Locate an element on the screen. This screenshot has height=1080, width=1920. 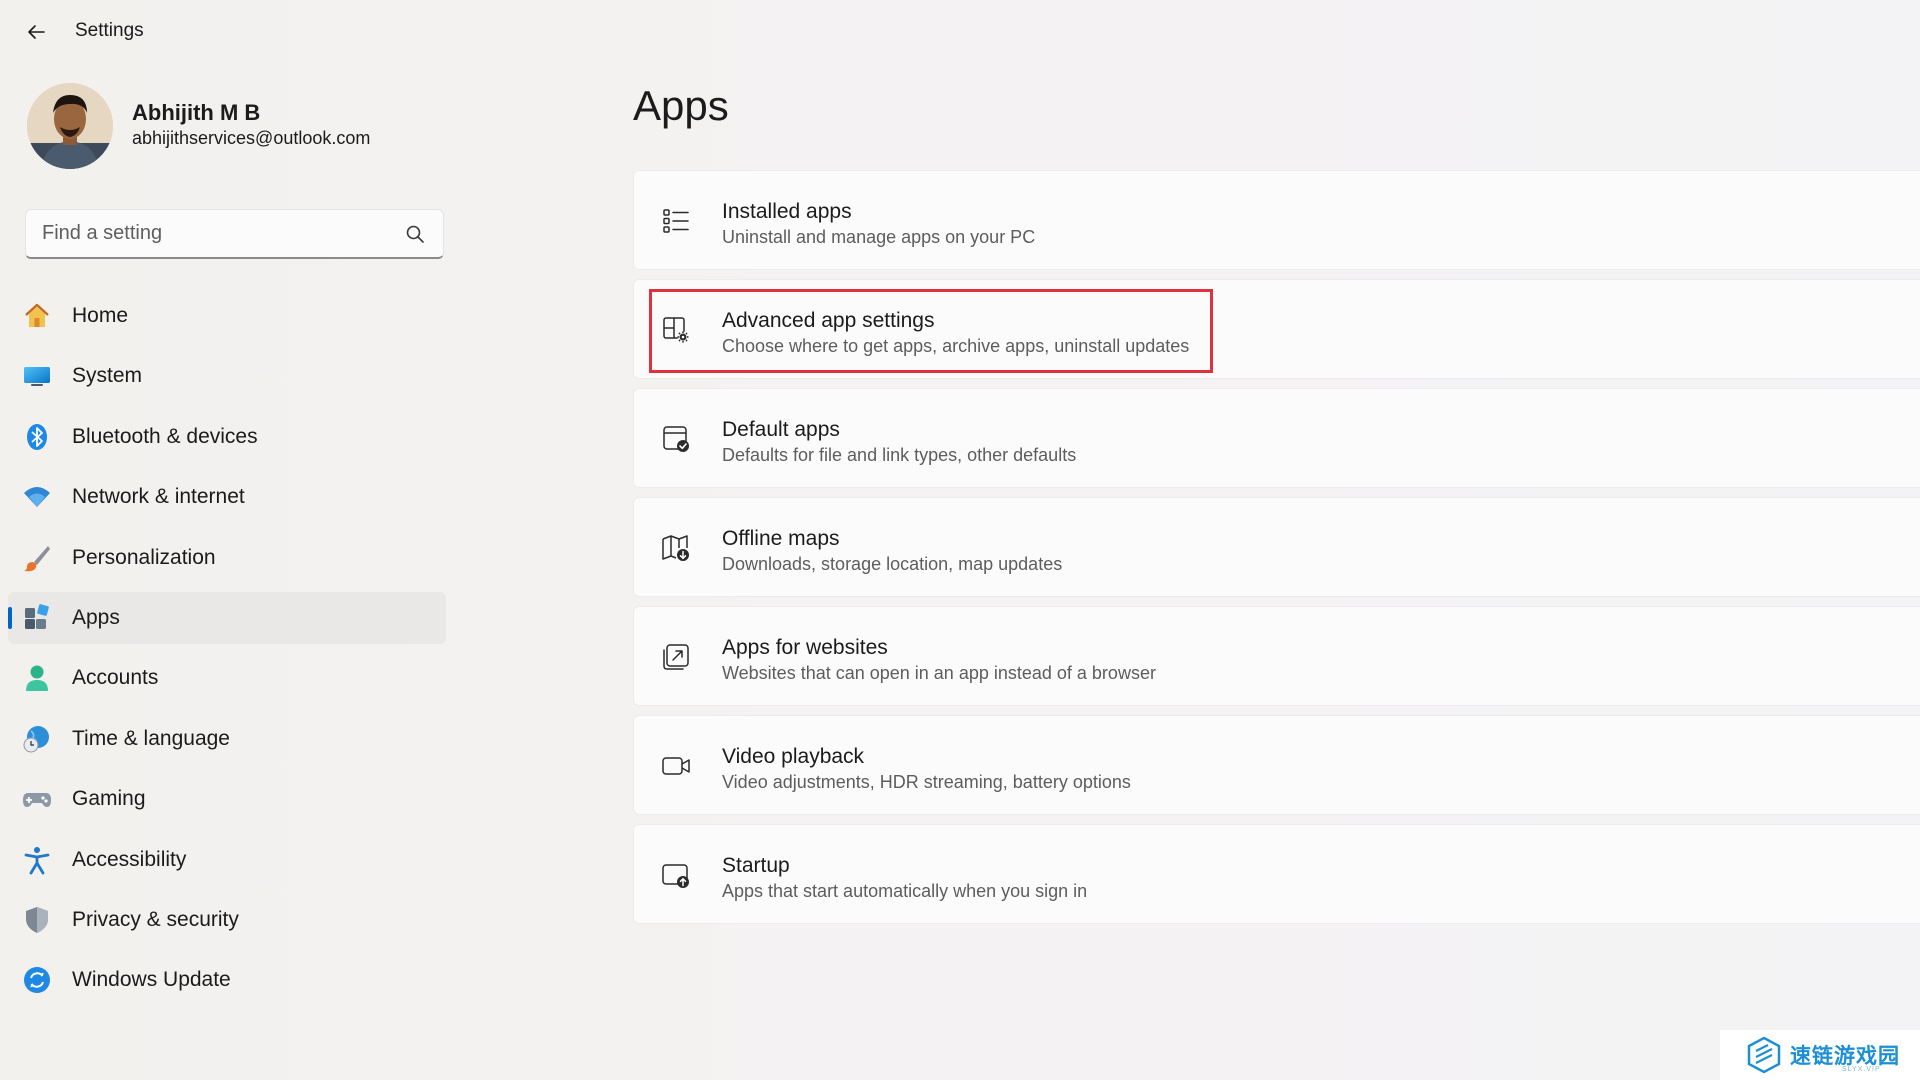
avatar is located at coordinates (70, 126).